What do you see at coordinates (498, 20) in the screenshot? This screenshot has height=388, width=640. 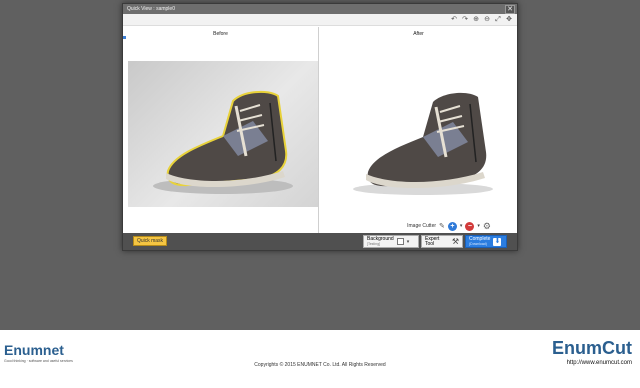 I see `fit-icon: ⤢` at bounding box center [498, 20].